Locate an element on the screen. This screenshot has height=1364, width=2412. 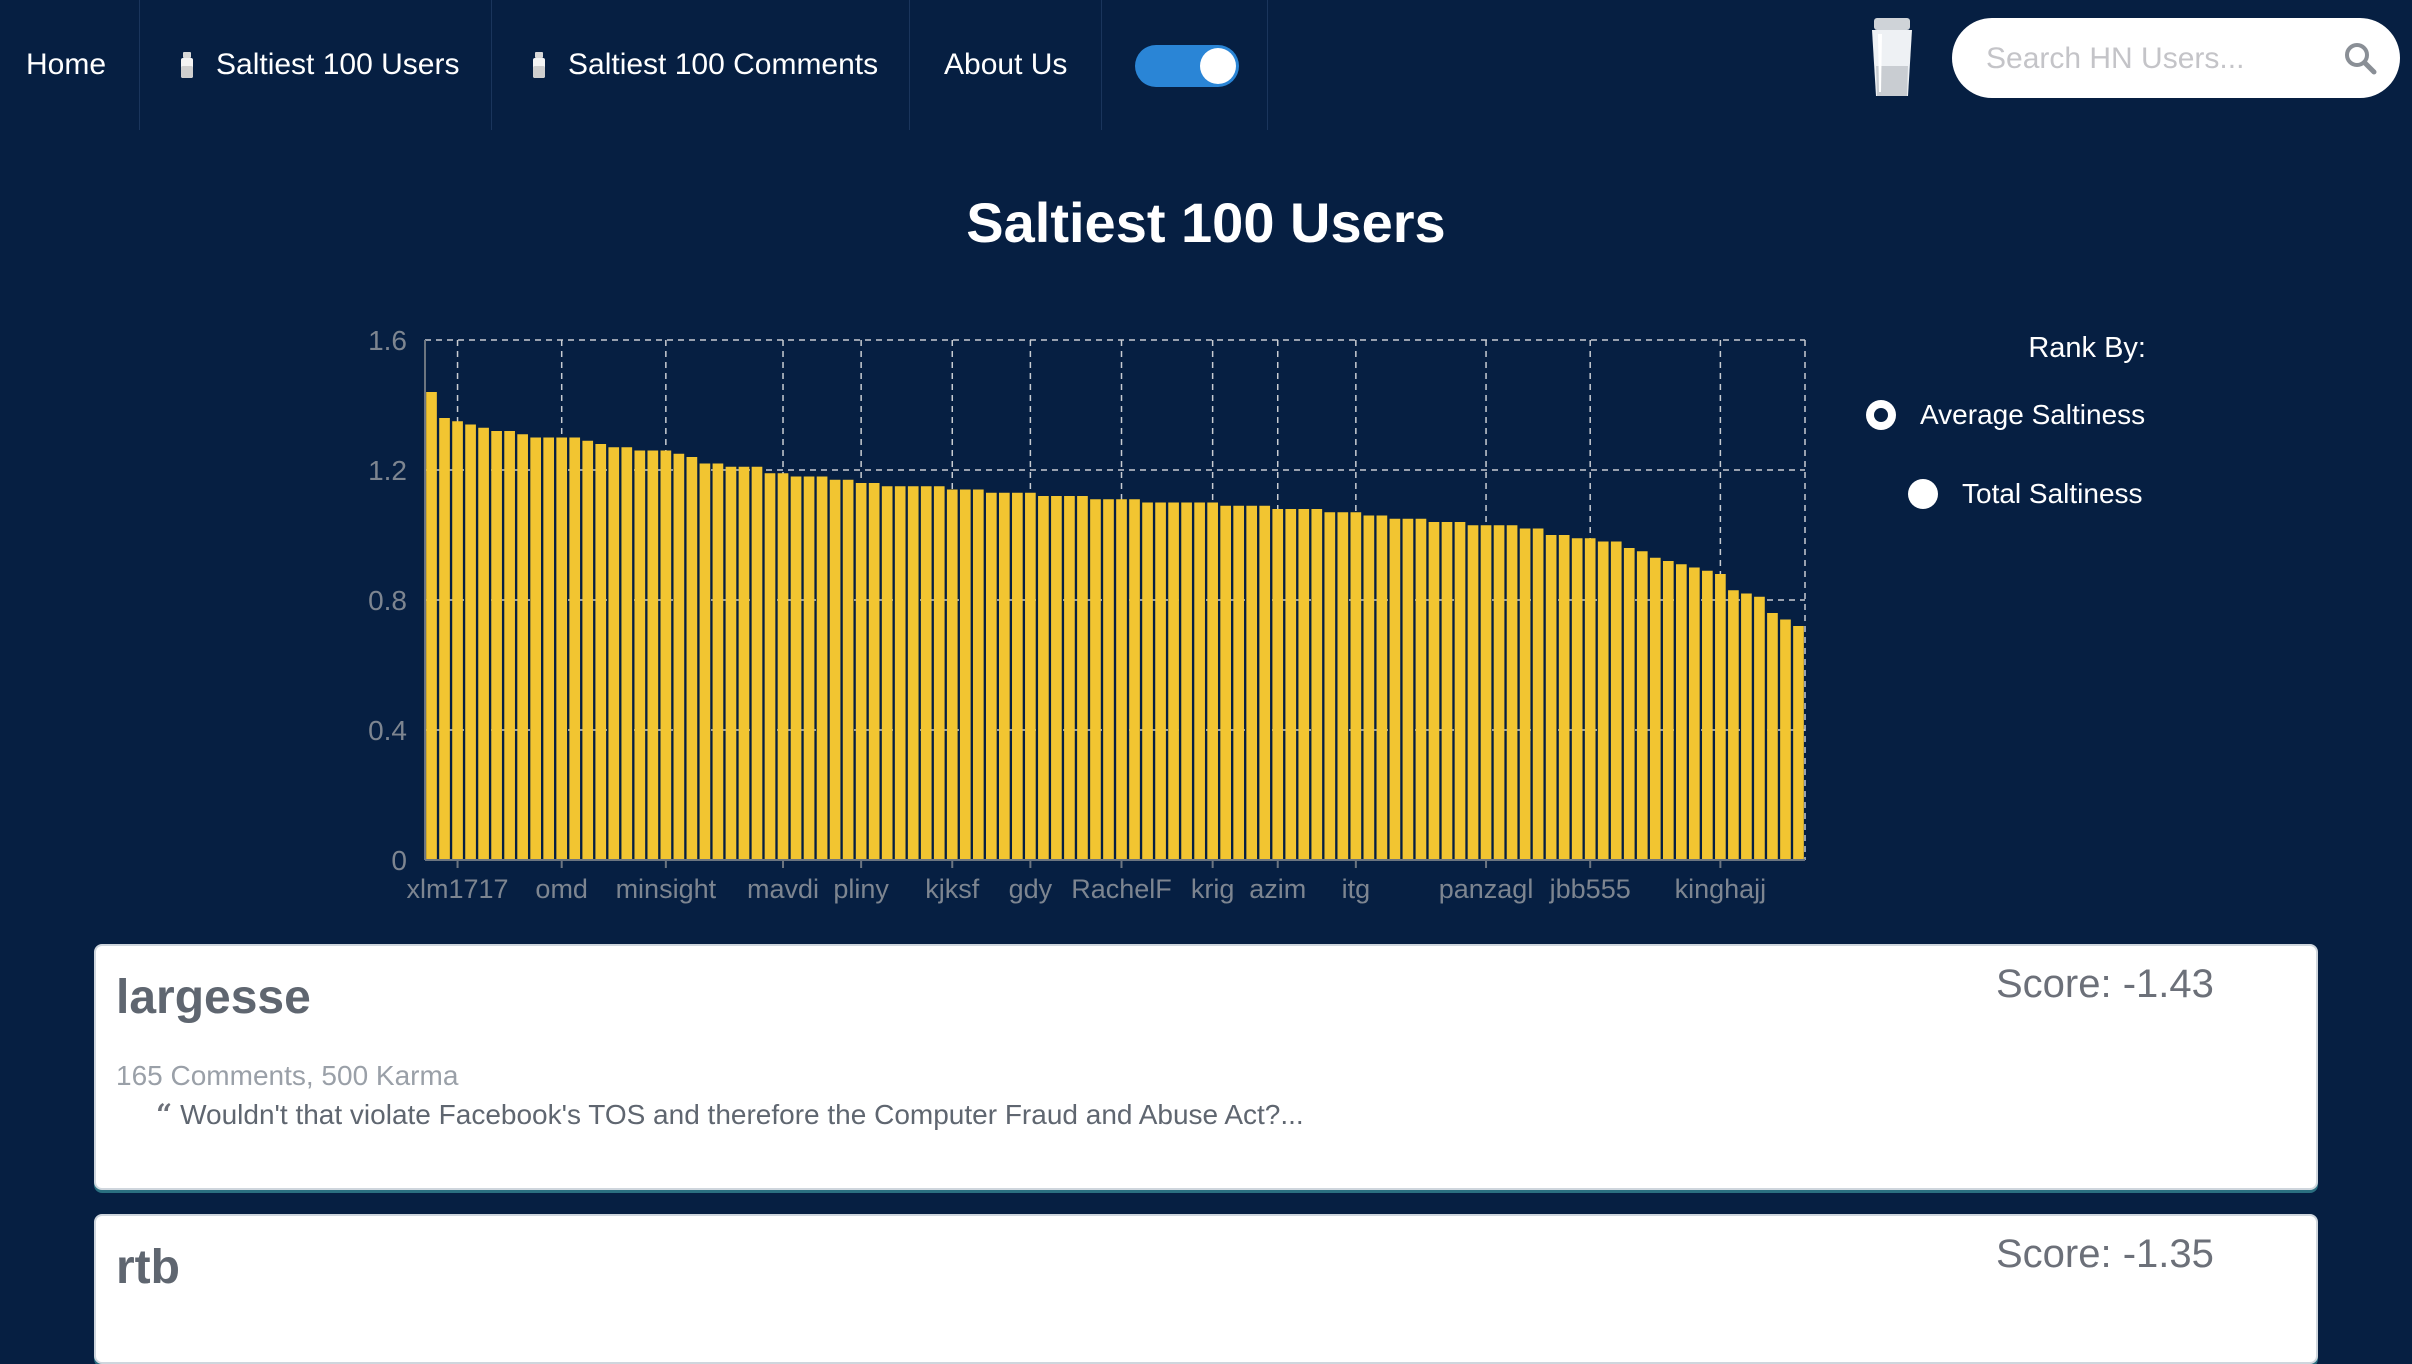
x-tick-label: kjksf is located at coordinates (952, 889).